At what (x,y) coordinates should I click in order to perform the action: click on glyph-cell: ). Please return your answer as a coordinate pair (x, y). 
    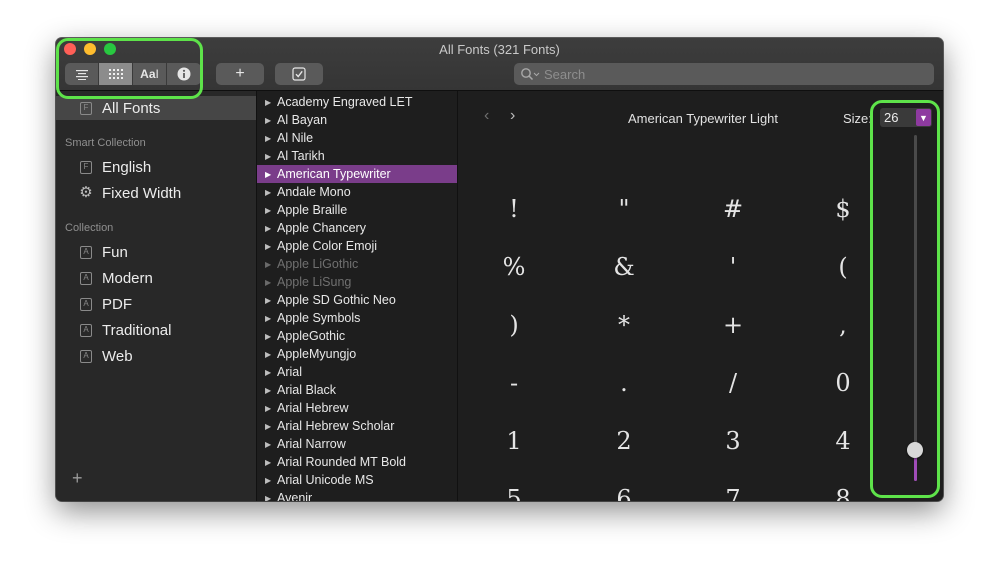
    Looking at the image, I should click on (514, 325).